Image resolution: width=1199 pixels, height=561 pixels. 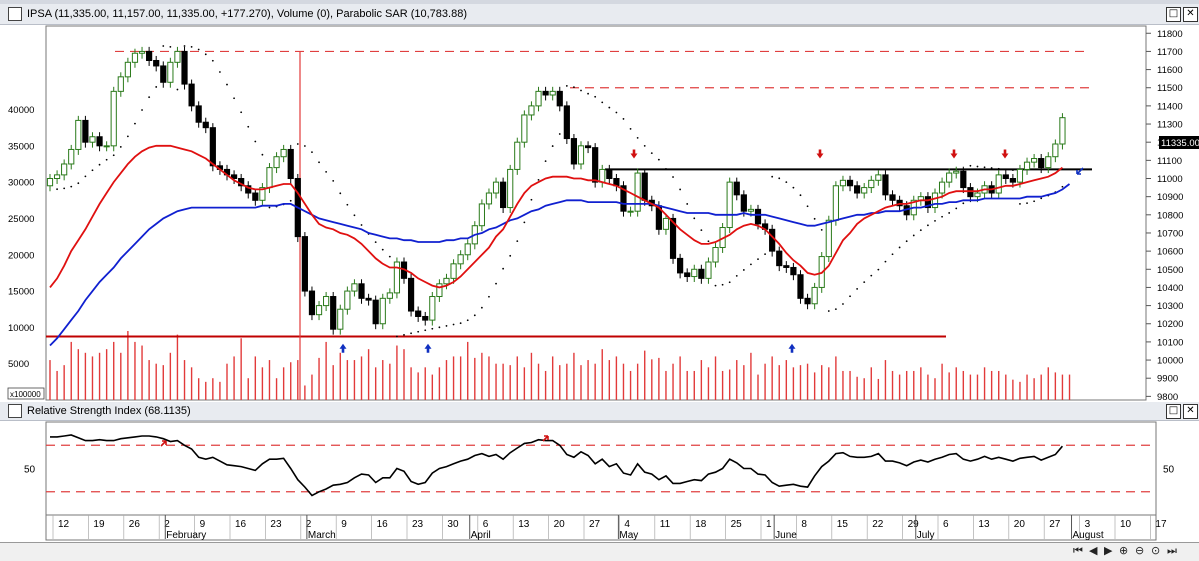 What do you see at coordinates (21, 219) in the screenshot?
I see `volume-axis-label: 25000` at bounding box center [21, 219].